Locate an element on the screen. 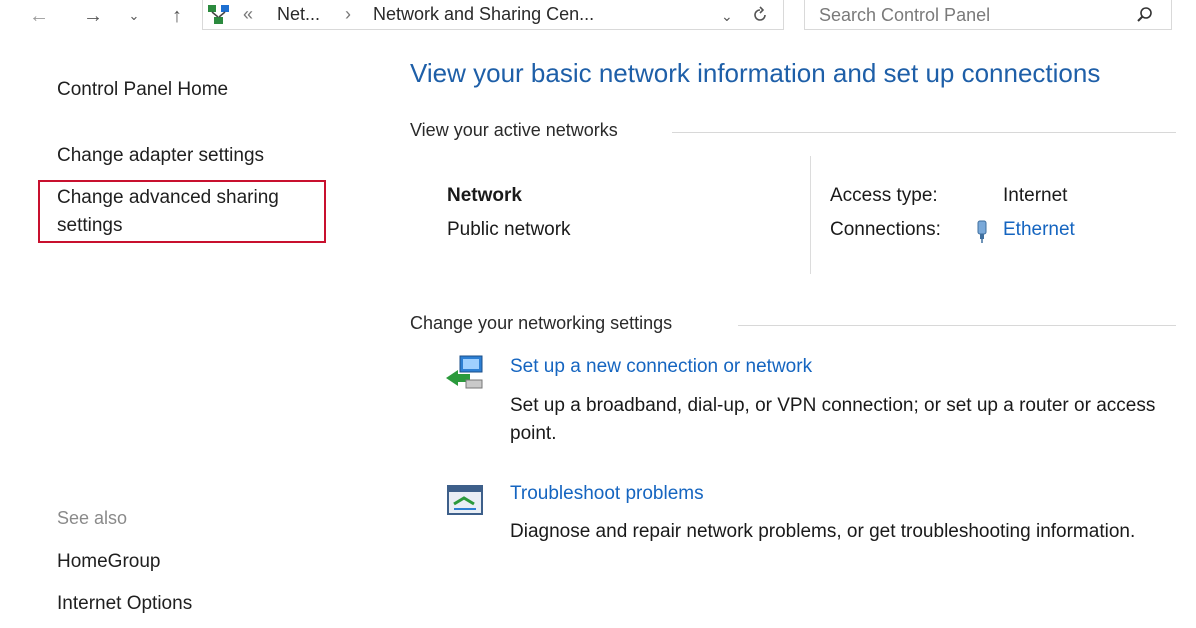  search-box is located at coordinates (988, 15).